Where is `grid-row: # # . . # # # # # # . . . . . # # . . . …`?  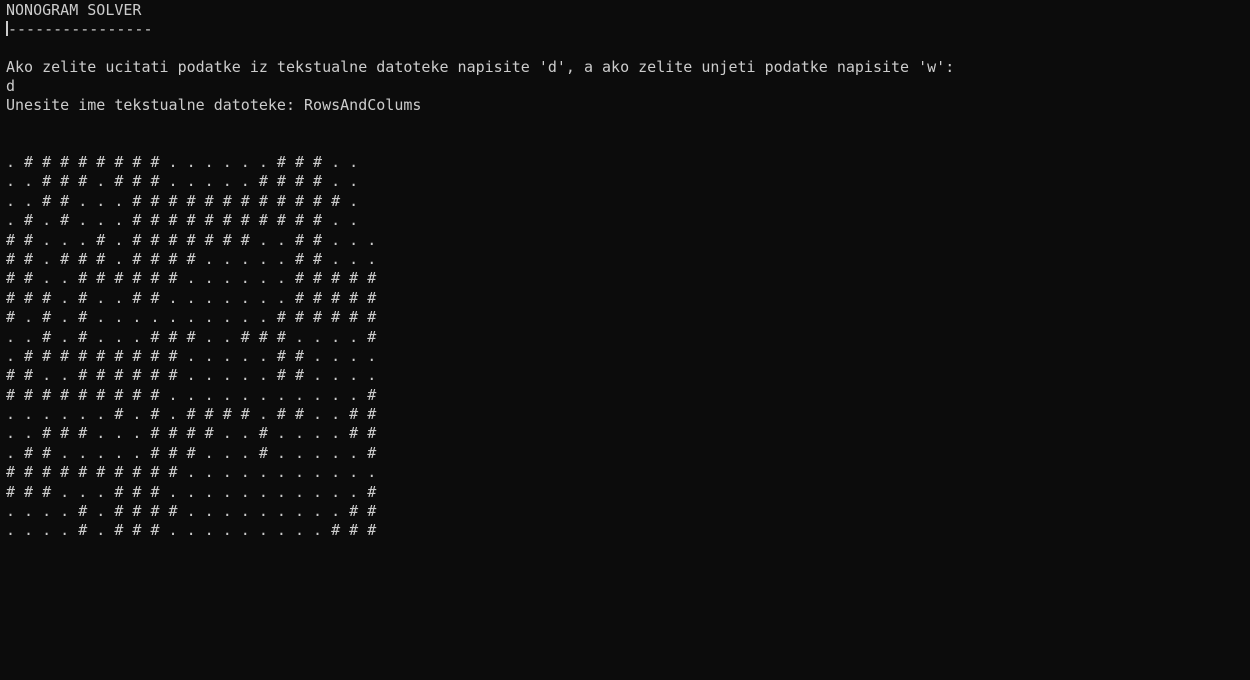
grid-row: # # . . # # # # # # . . . . . # # . . . … is located at coordinates (191, 375).